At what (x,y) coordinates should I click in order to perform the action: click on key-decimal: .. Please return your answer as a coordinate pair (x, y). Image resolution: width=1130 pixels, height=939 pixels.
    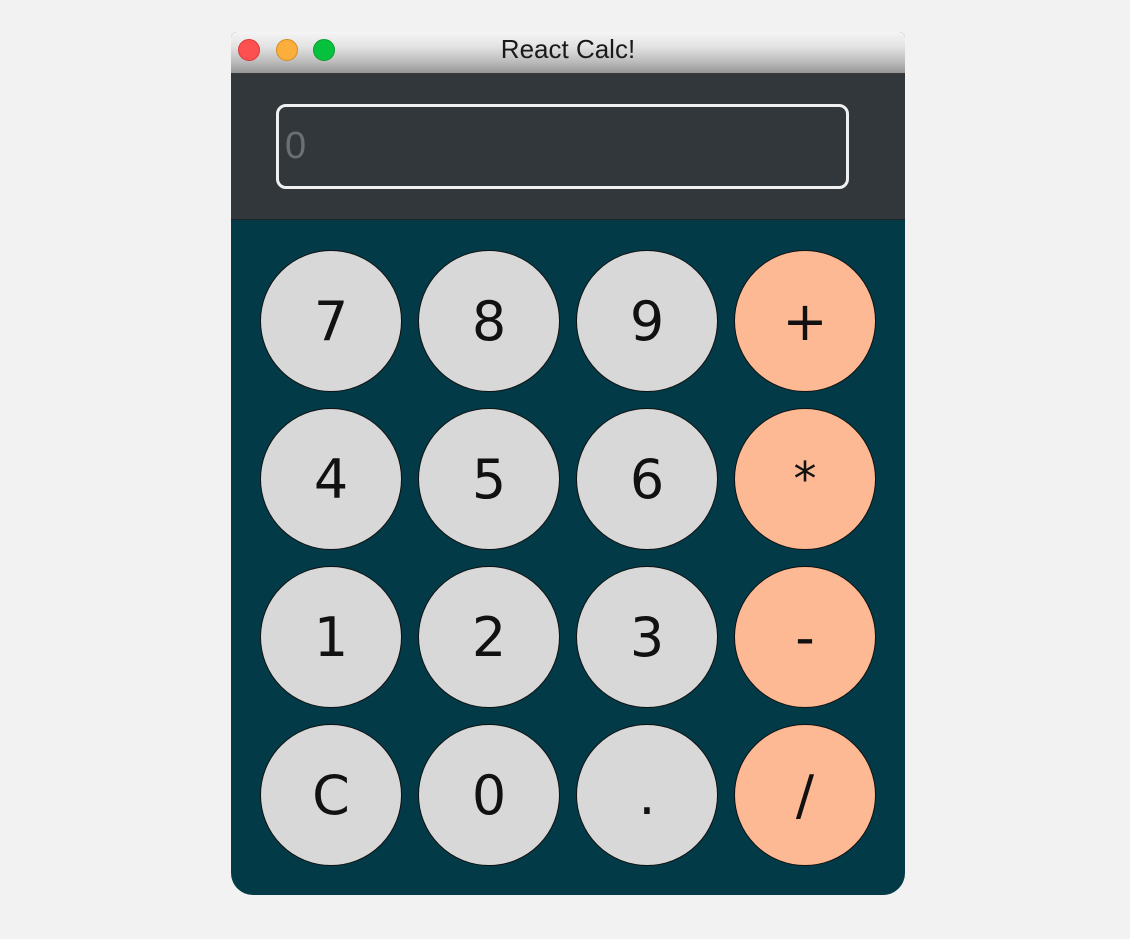
    Looking at the image, I should click on (647, 795).